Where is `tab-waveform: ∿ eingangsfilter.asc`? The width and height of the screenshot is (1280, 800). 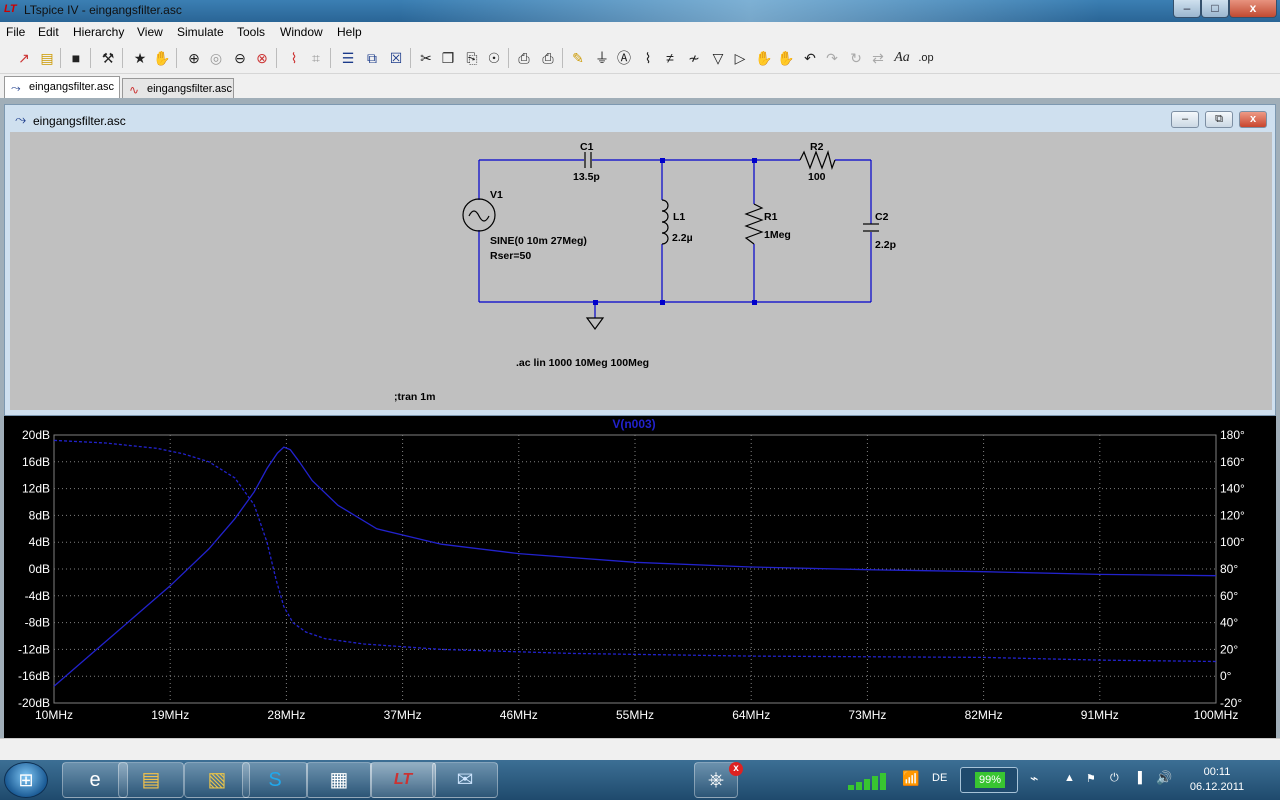 tab-waveform: ∿ eingangsfilter.asc is located at coordinates (178, 88).